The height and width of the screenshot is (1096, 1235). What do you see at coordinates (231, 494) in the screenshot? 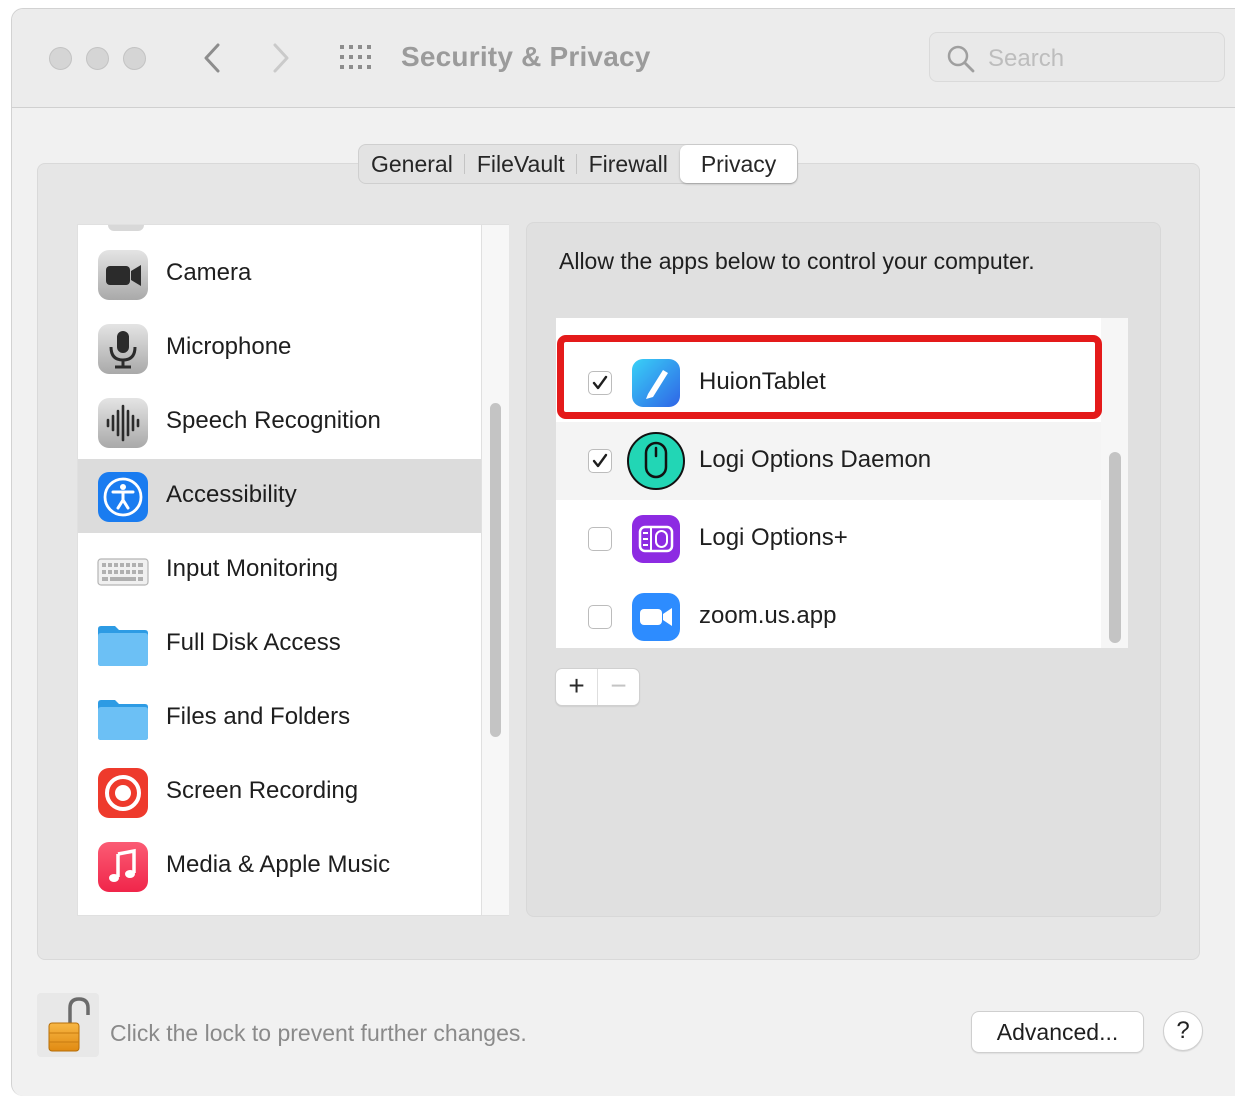
I see `sidebar-item-label: Accessibility` at bounding box center [231, 494].